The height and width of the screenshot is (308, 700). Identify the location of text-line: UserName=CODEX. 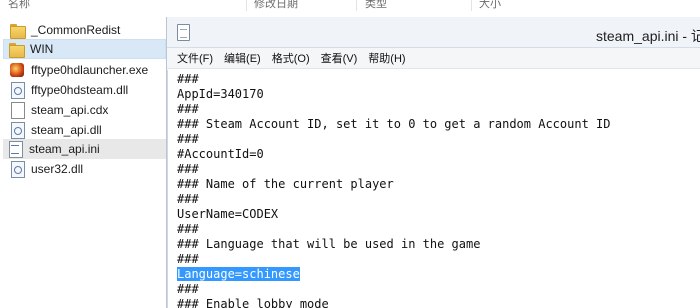
(228, 214).